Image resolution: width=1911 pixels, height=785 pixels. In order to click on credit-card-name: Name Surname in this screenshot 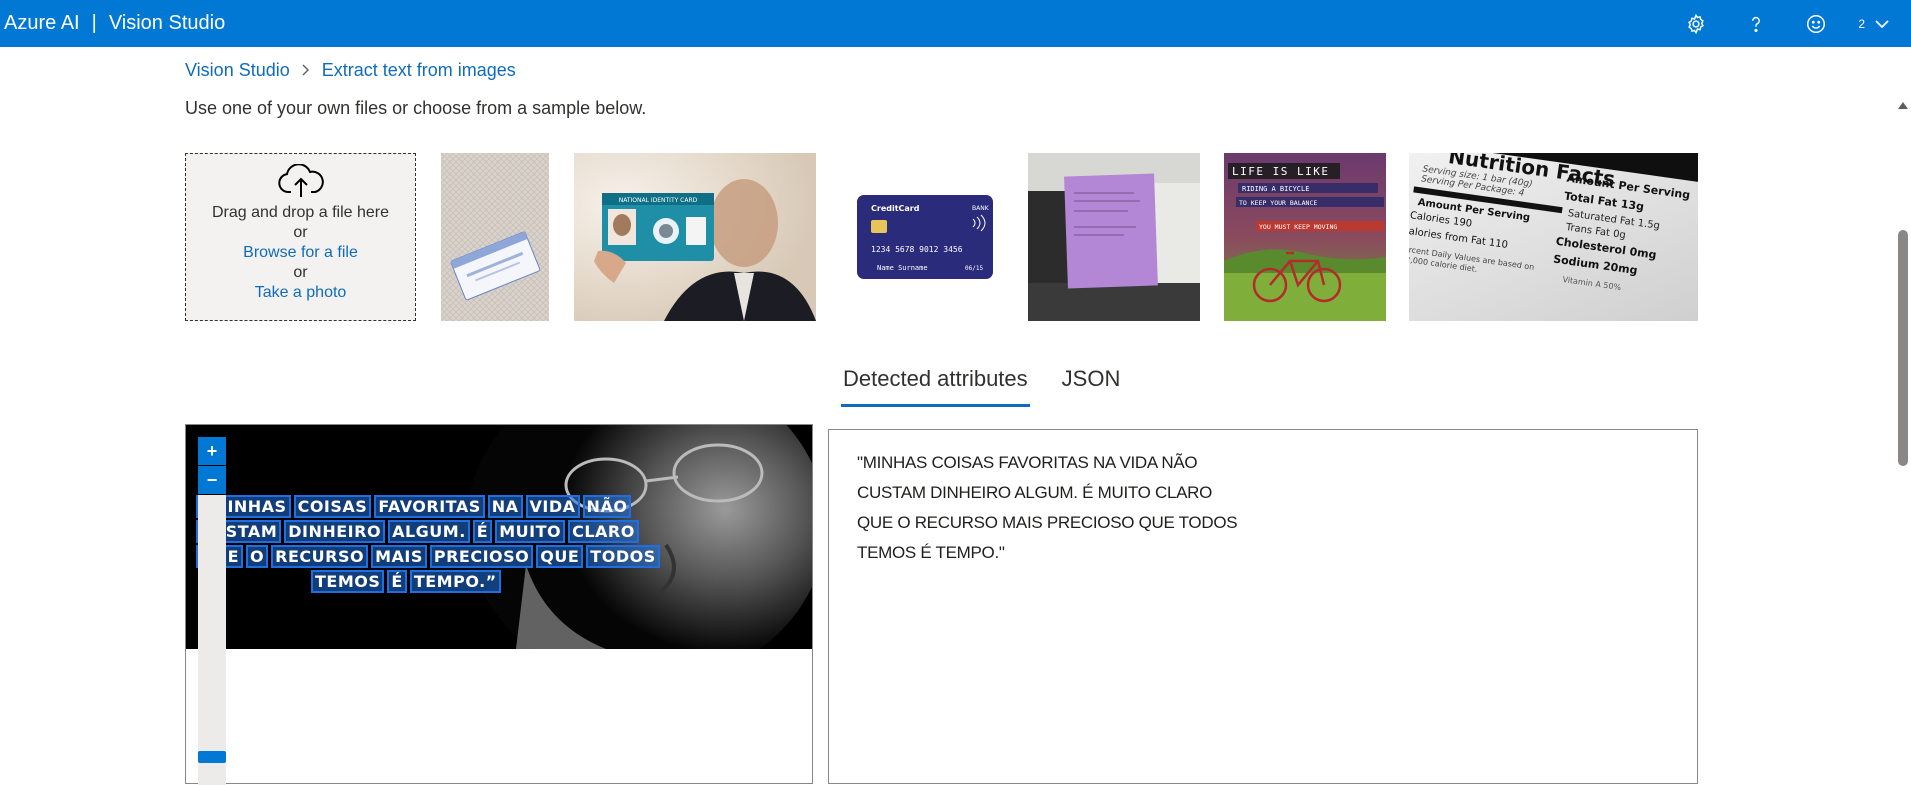, I will do `click(902, 268)`.